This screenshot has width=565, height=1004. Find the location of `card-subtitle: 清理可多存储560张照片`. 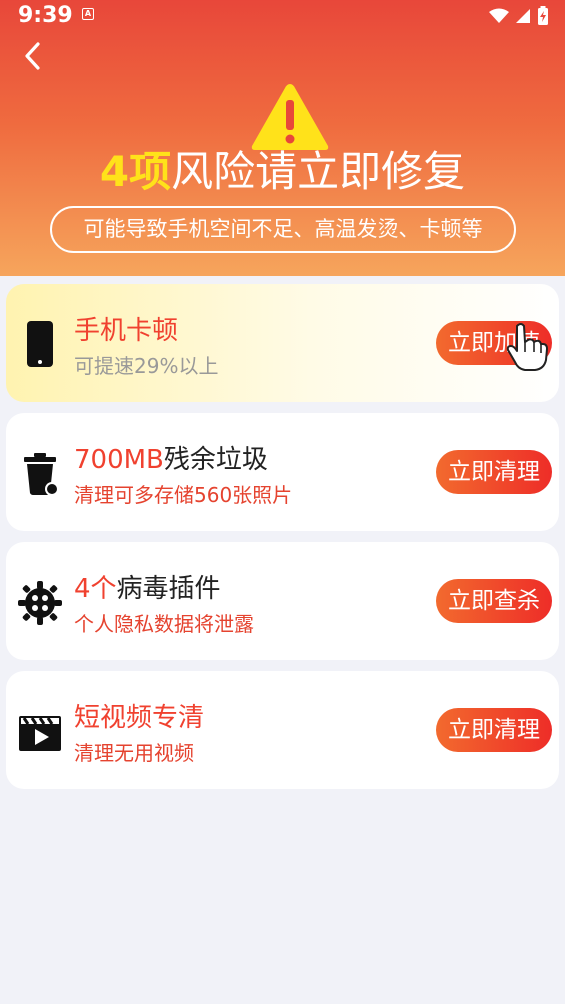

card-subtitle: 清理可多存储560张照片 is located at coordinates (183, 495).